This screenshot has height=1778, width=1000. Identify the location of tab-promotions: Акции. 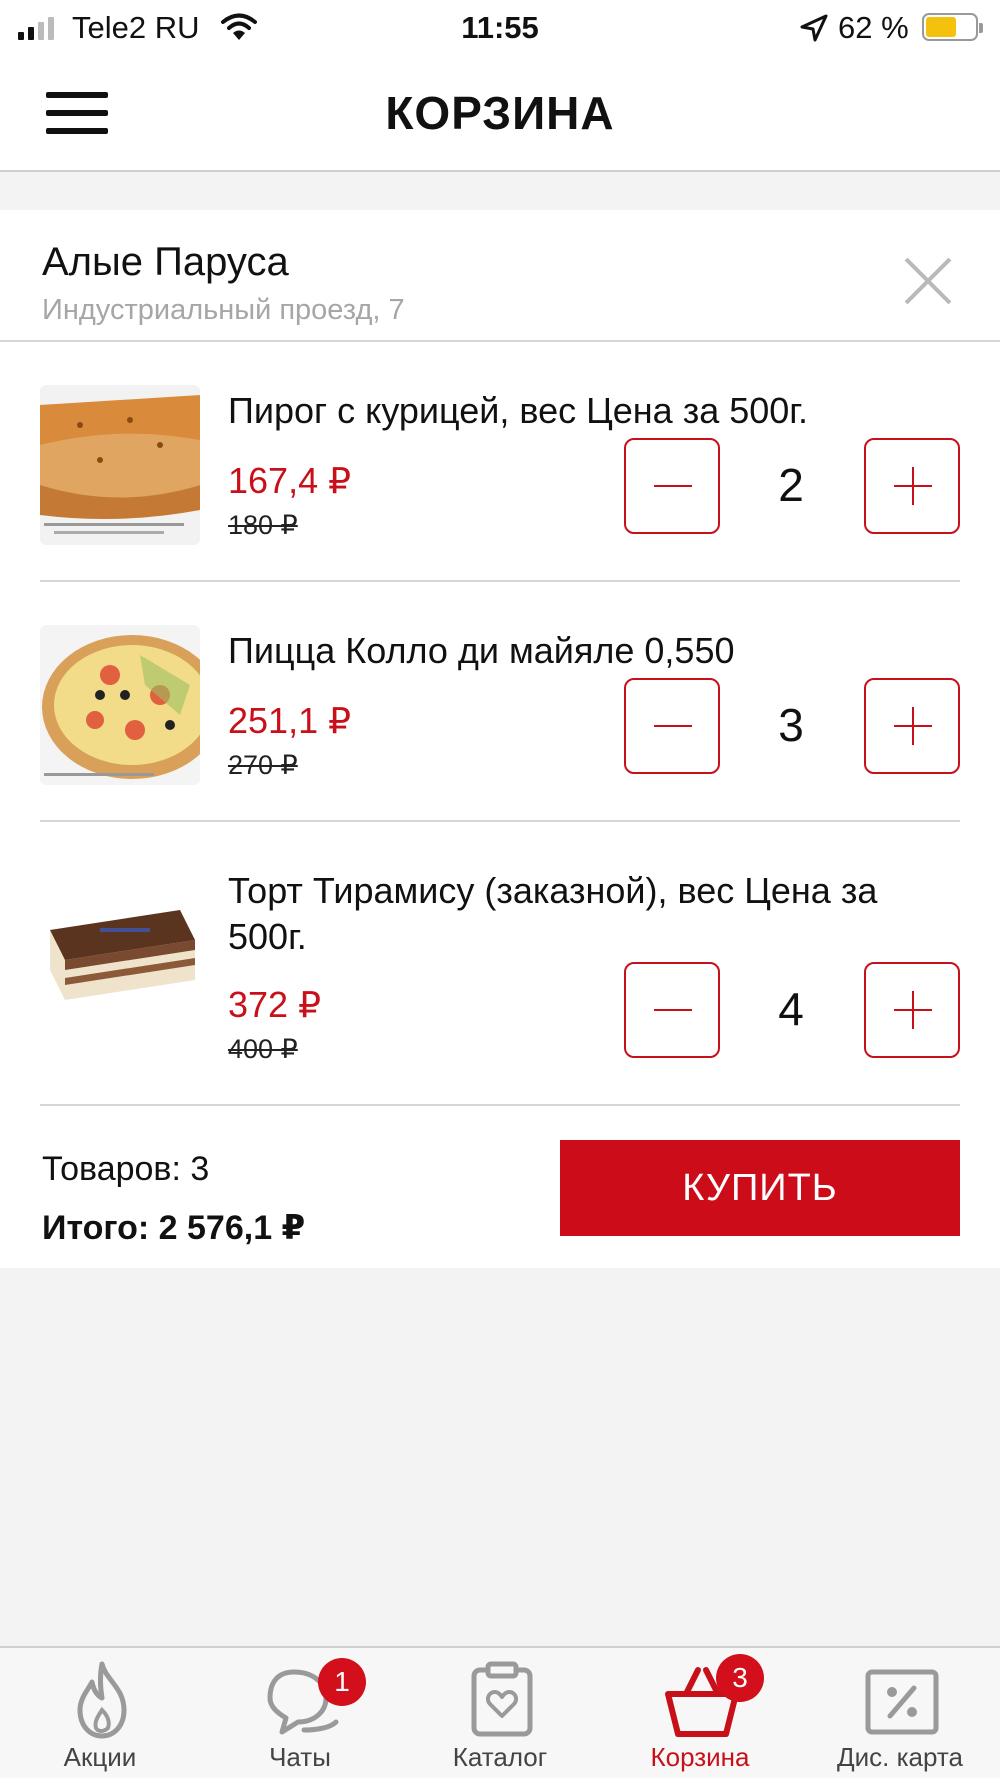
(100, 1713).